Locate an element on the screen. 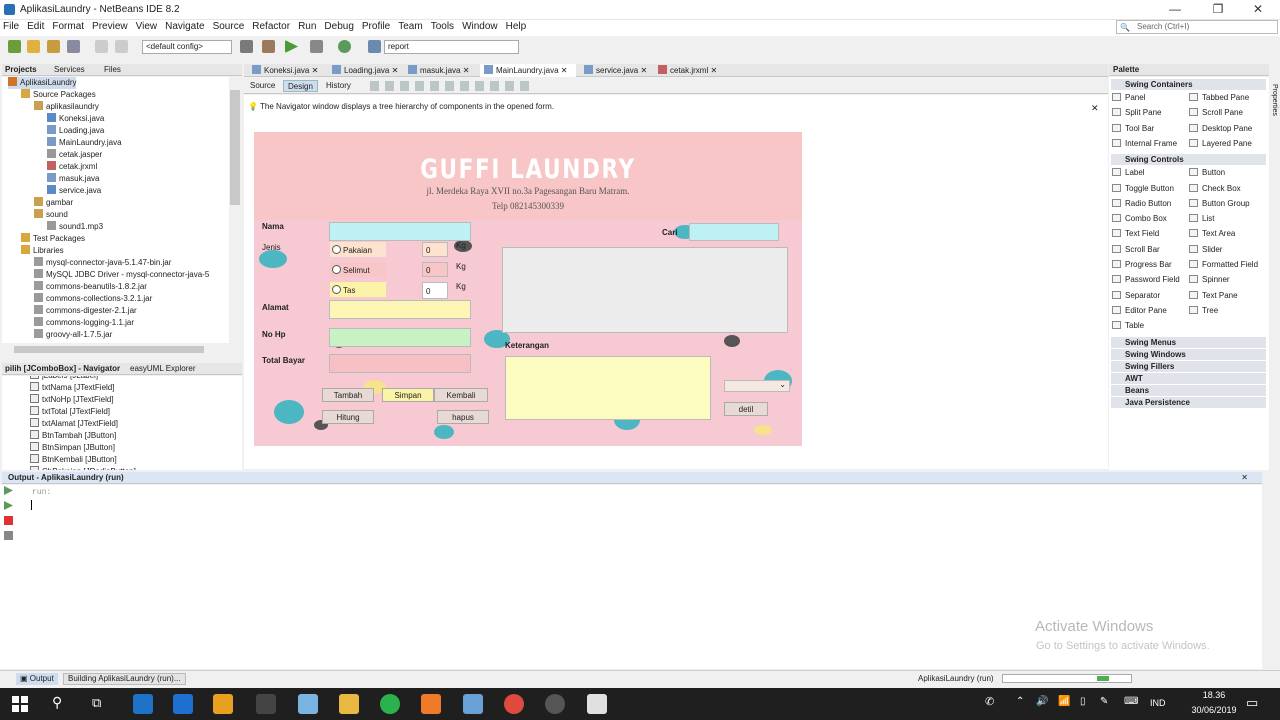 The height and width of the screenshot is (720, 1280). qty-tas-field: 0 is located at coordinates (435, 290).